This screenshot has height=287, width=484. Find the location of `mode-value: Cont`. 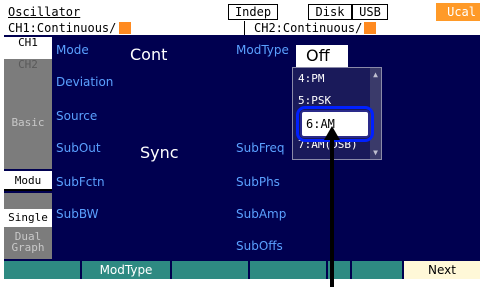

mode-value: Cont is located at coordinates (148, 54).